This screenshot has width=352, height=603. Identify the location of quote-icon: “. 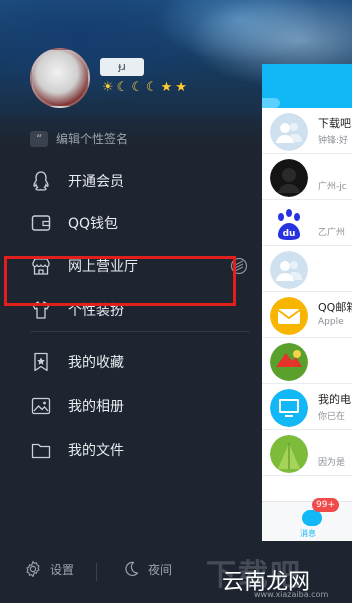
(39, 138).